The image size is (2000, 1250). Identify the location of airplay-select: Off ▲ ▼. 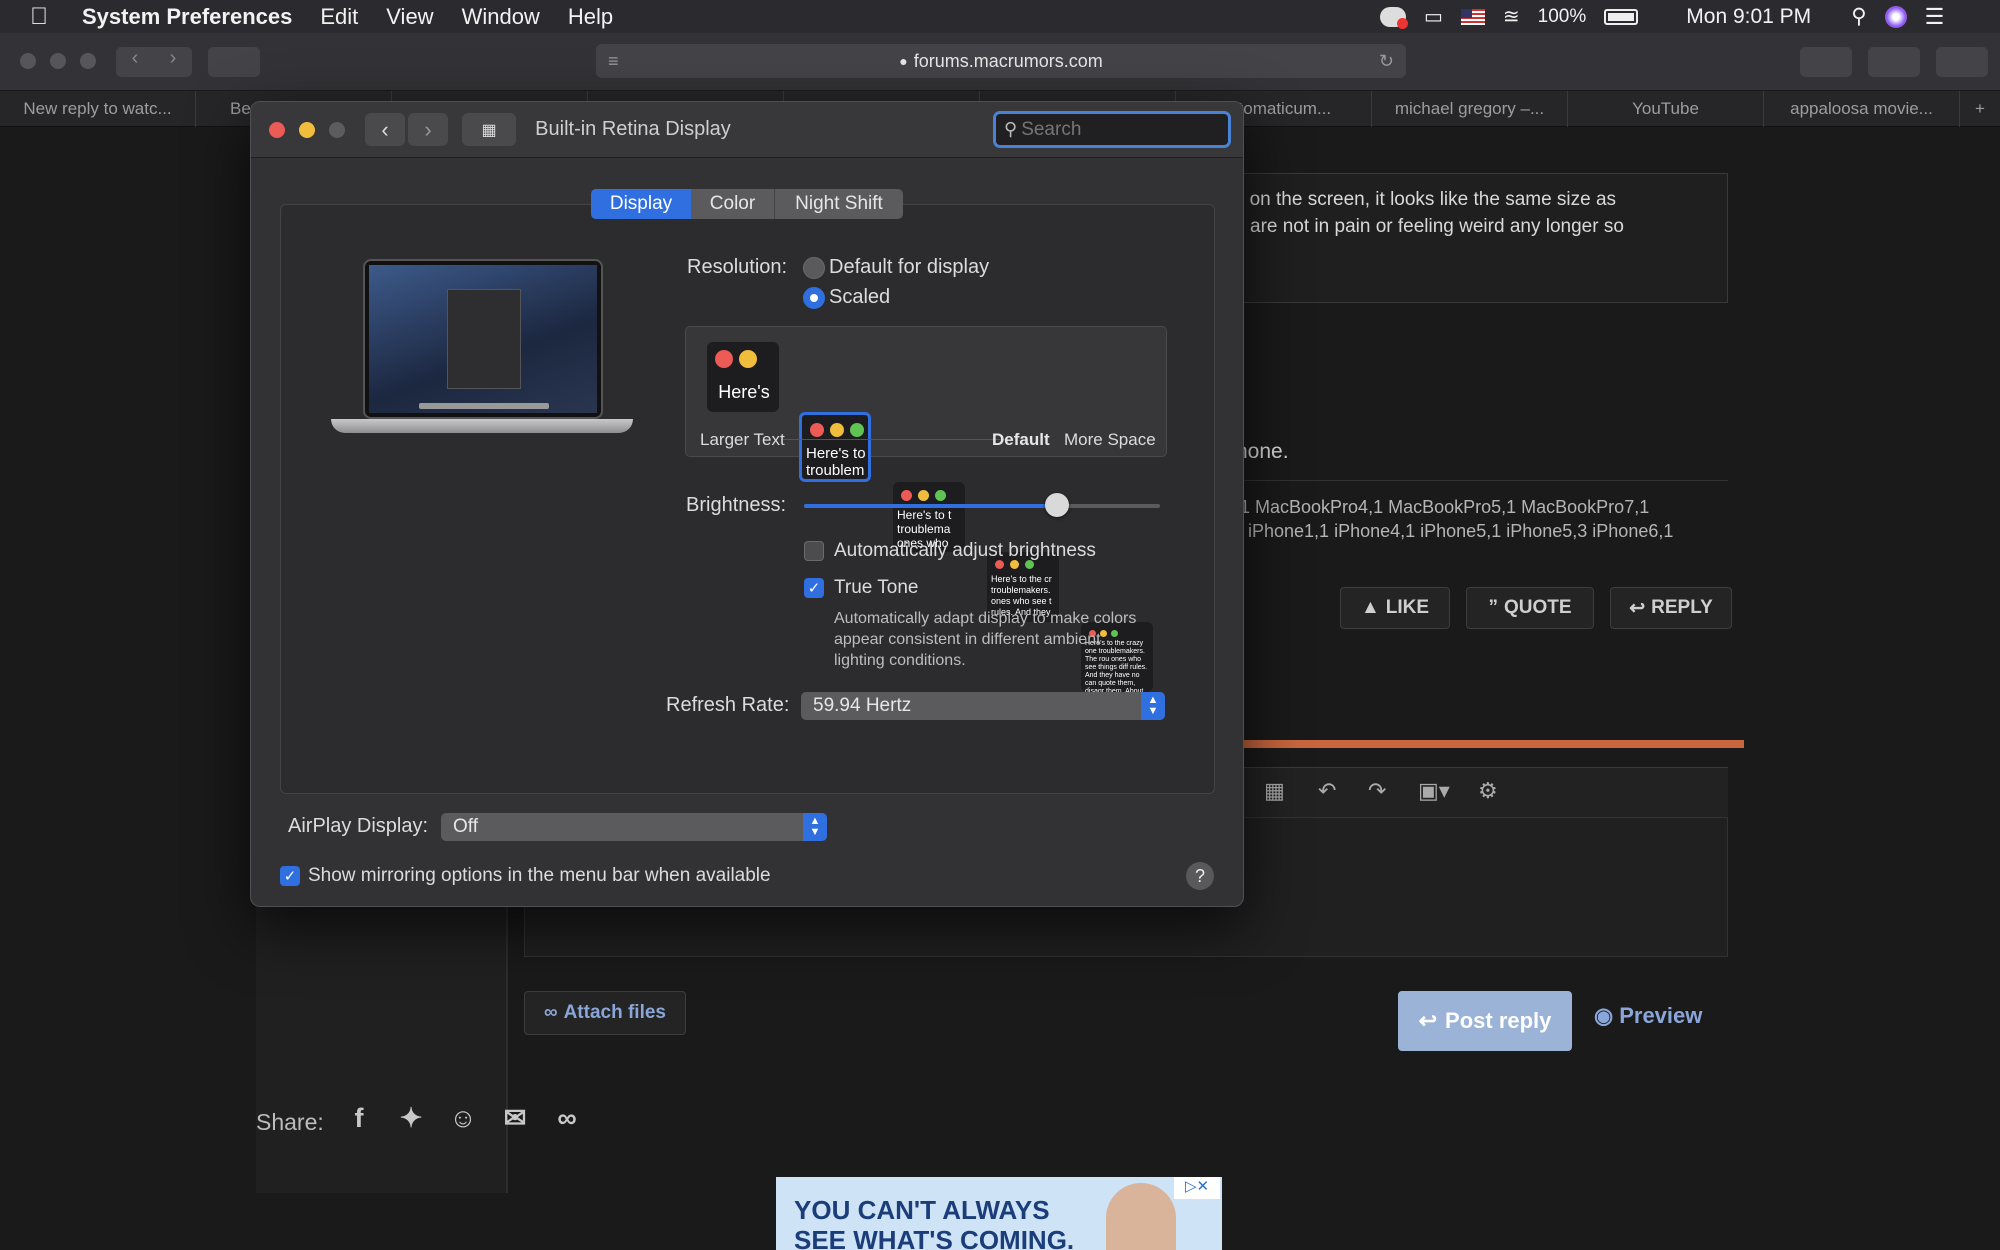
(634, 827).